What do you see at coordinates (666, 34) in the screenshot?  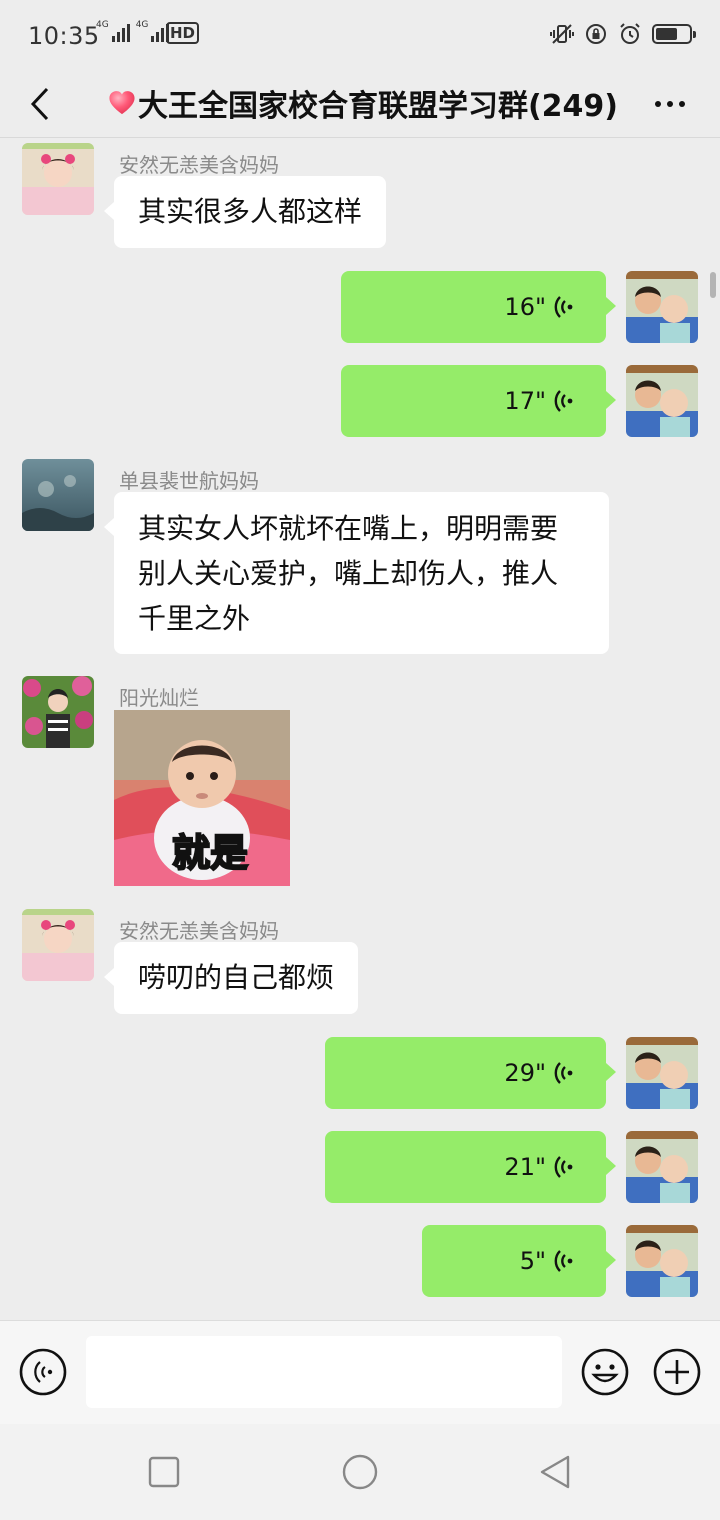 I see `battery-level` at bounding box center [666, 34].